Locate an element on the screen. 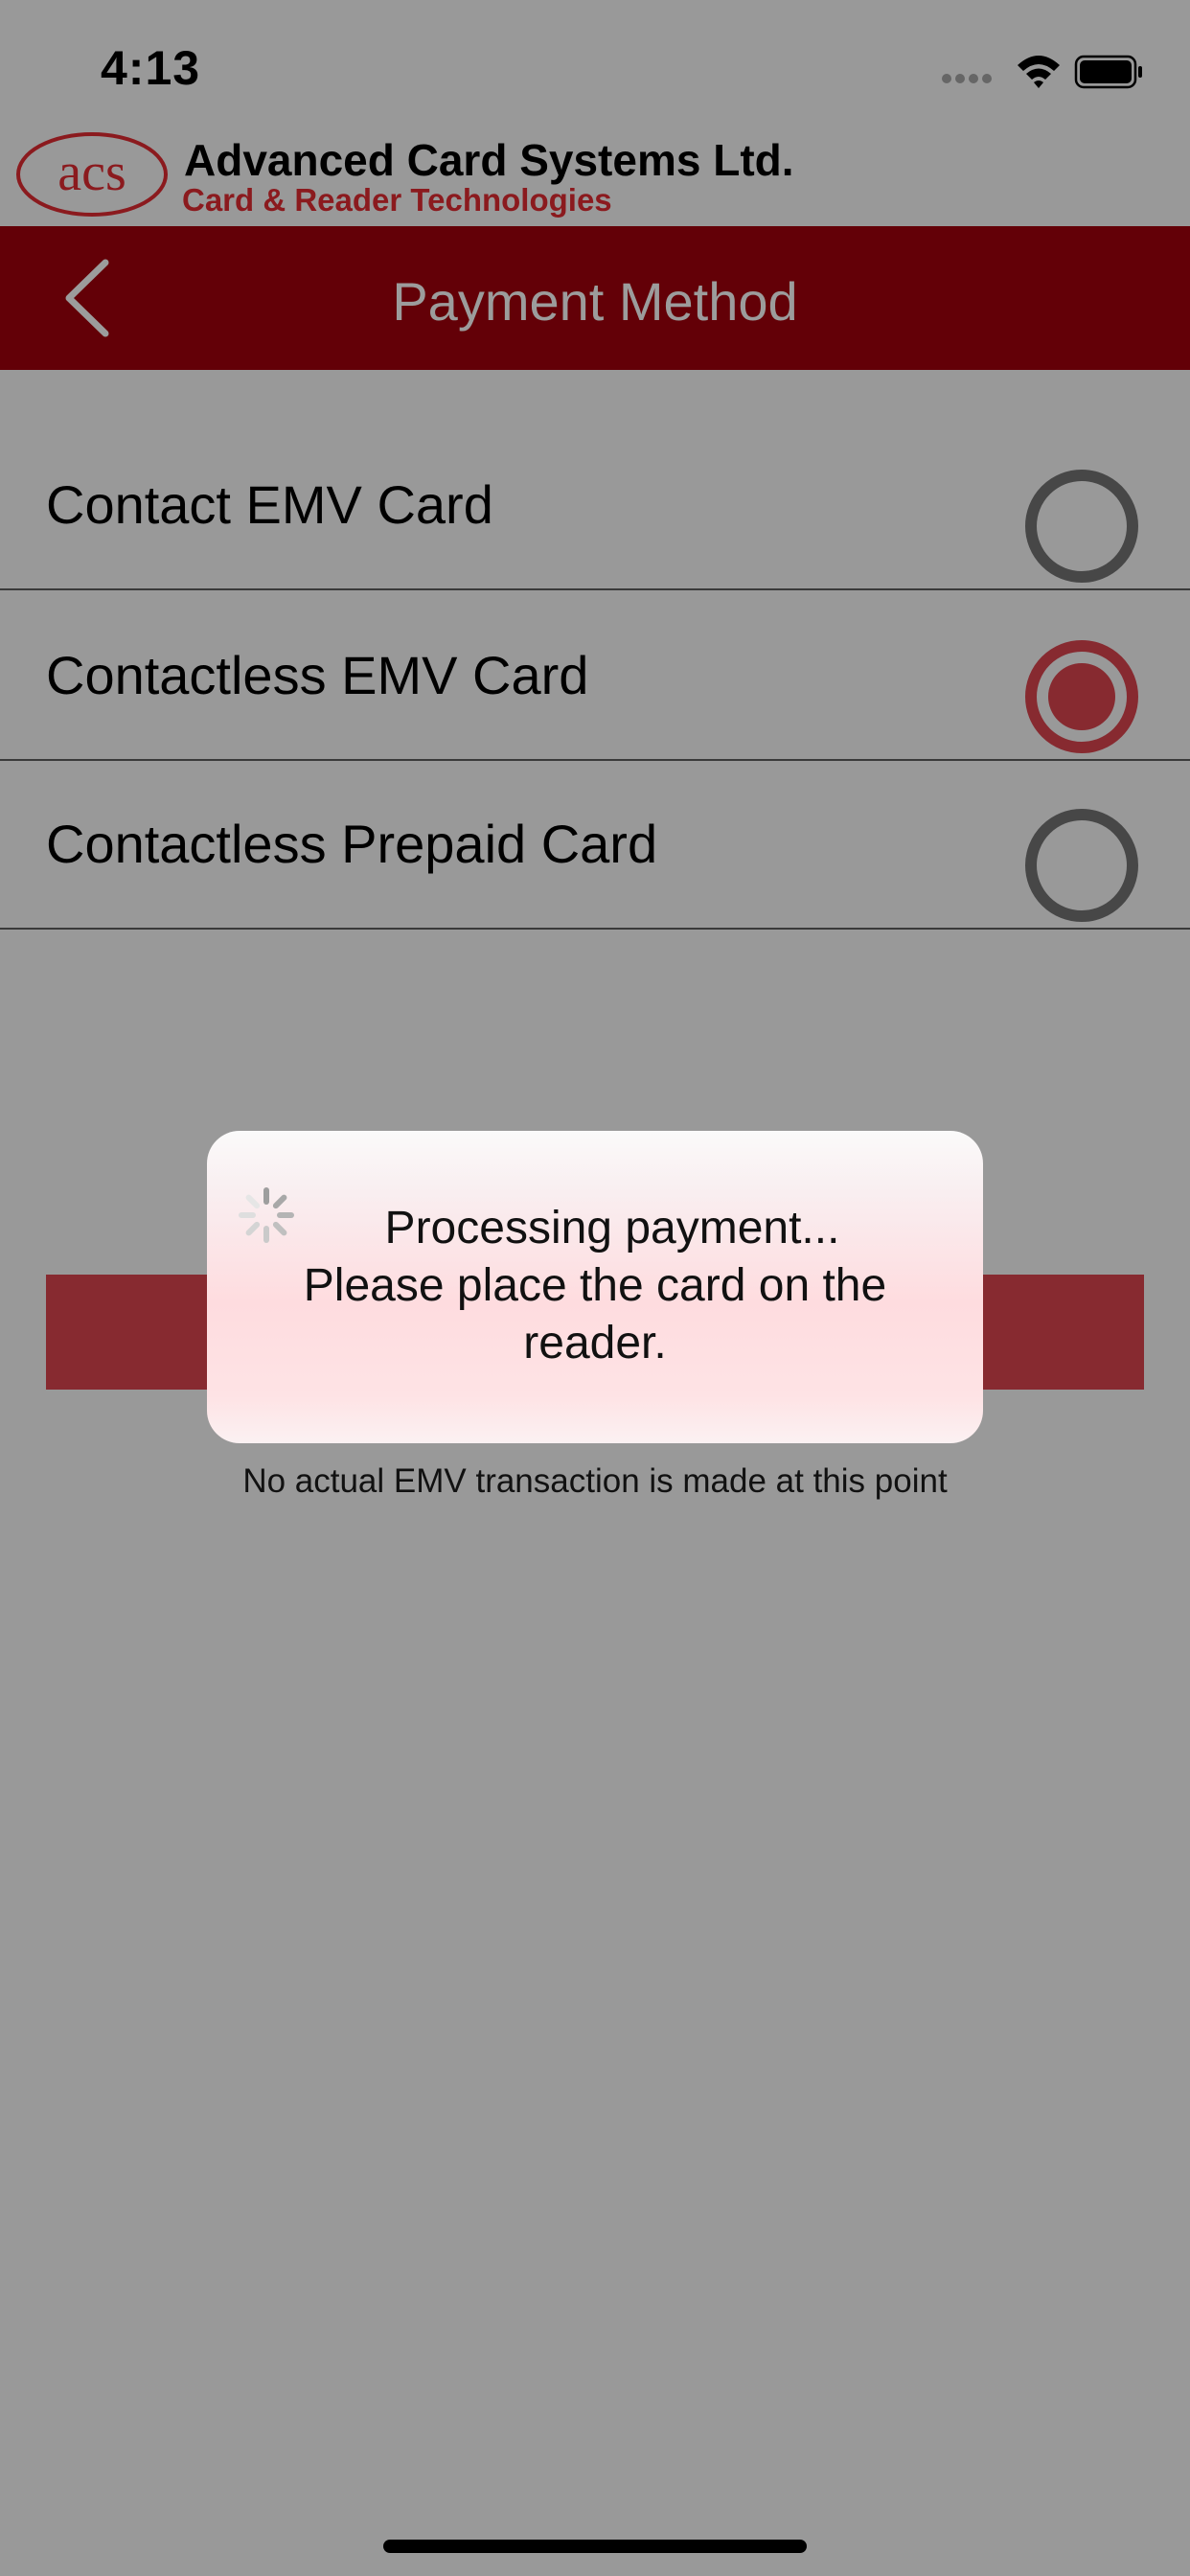 The height and width of the screenshot is (2576, 1190). battery-icon is located at coordinates (1108, 72).